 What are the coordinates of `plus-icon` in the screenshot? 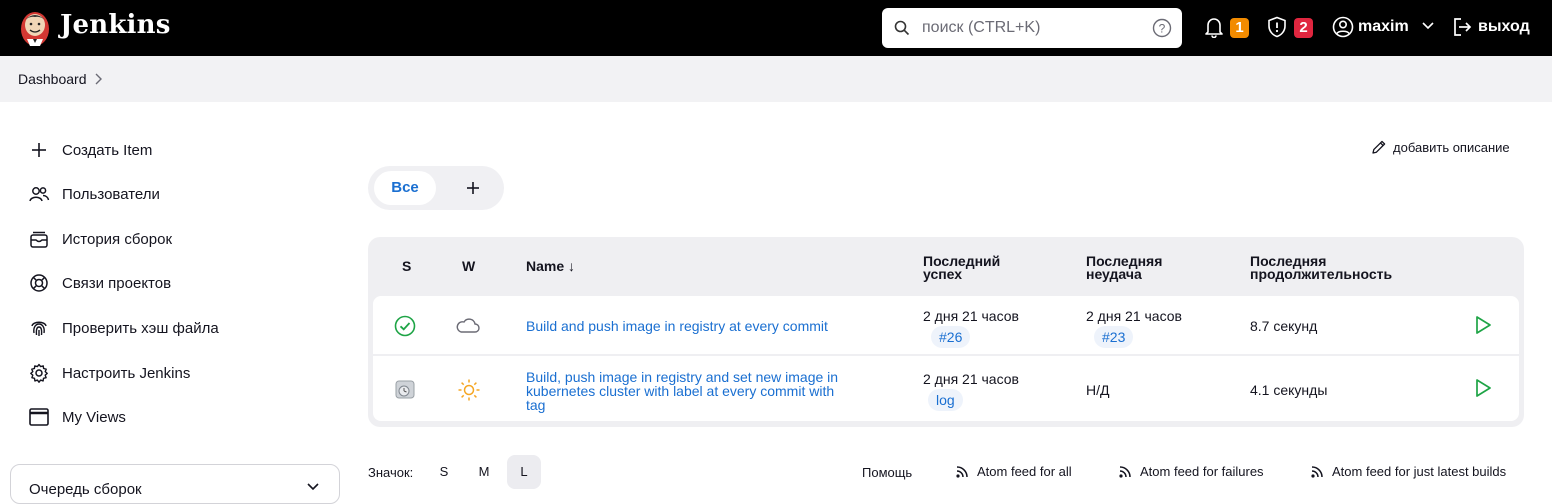 It's located at (39, 150).